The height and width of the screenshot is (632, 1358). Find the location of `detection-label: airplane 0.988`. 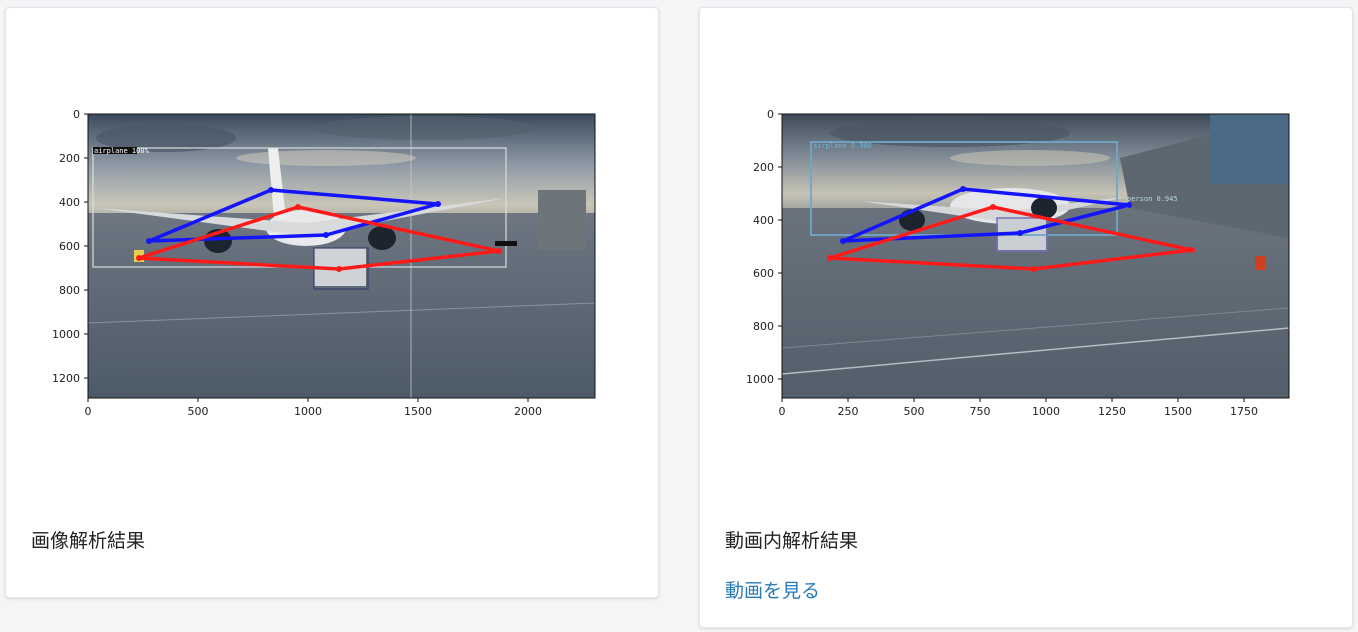

detection-label: airplane 0.988 is located at coordinates (842, 146).